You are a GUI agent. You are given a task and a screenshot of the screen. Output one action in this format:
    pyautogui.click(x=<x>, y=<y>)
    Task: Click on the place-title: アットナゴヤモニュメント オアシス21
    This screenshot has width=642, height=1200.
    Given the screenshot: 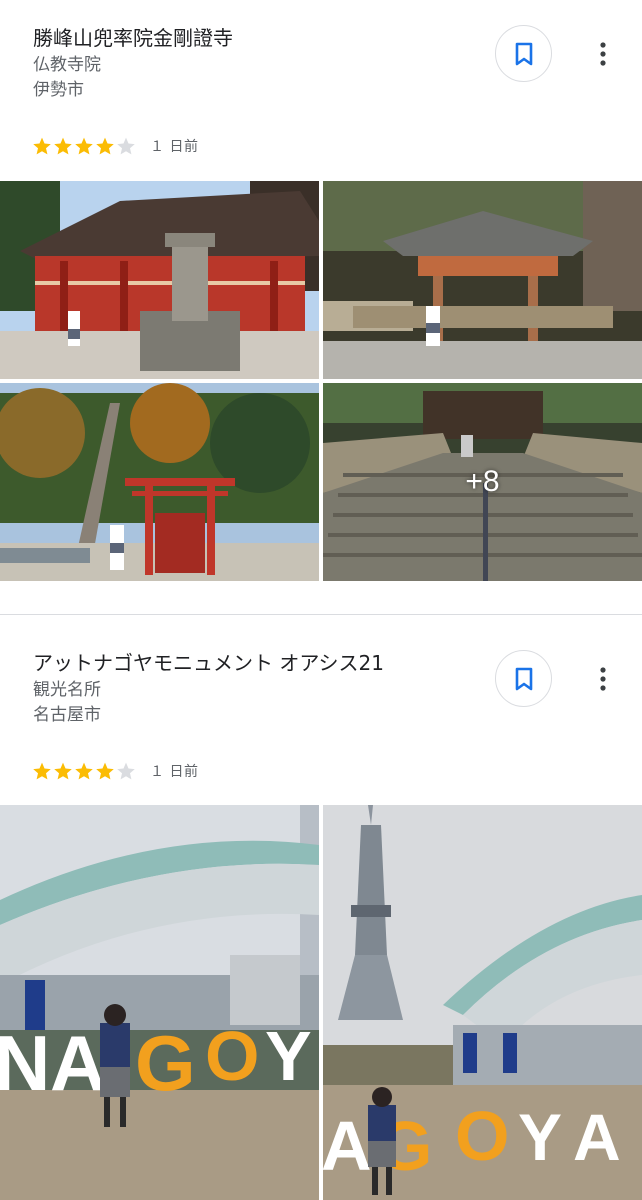 What is the action you would take?
    pyautogui.click(x=208, y=663)
    